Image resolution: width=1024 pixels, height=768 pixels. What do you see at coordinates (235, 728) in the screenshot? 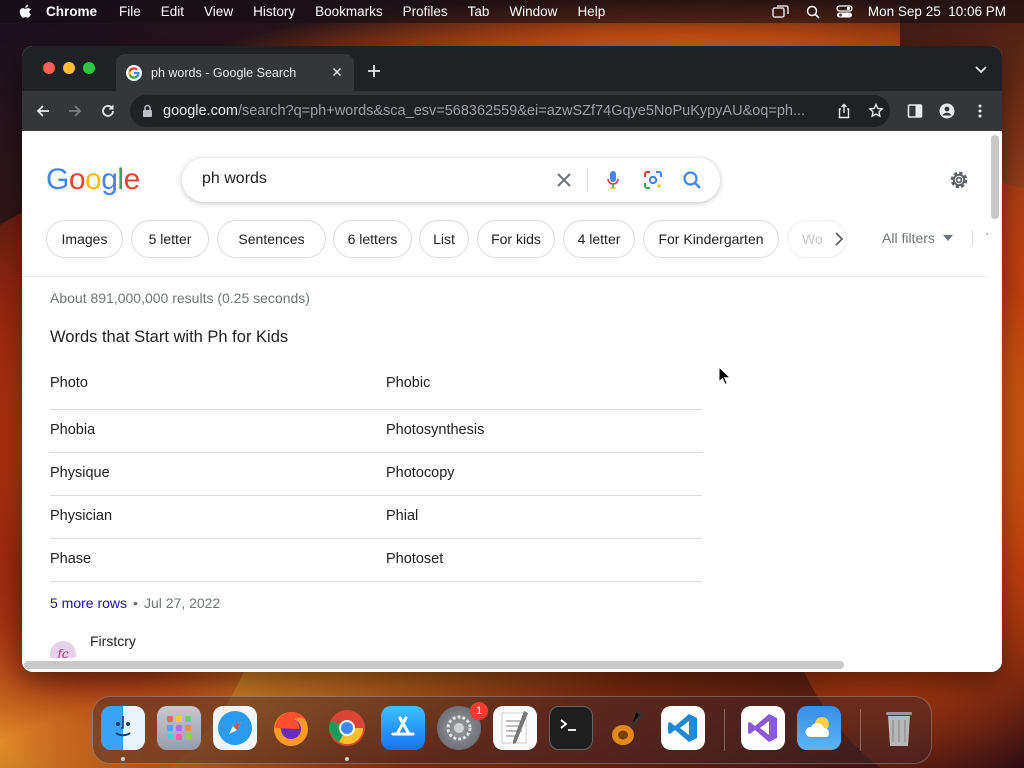
I see `safari-icon` at bounding box center [235, 728].